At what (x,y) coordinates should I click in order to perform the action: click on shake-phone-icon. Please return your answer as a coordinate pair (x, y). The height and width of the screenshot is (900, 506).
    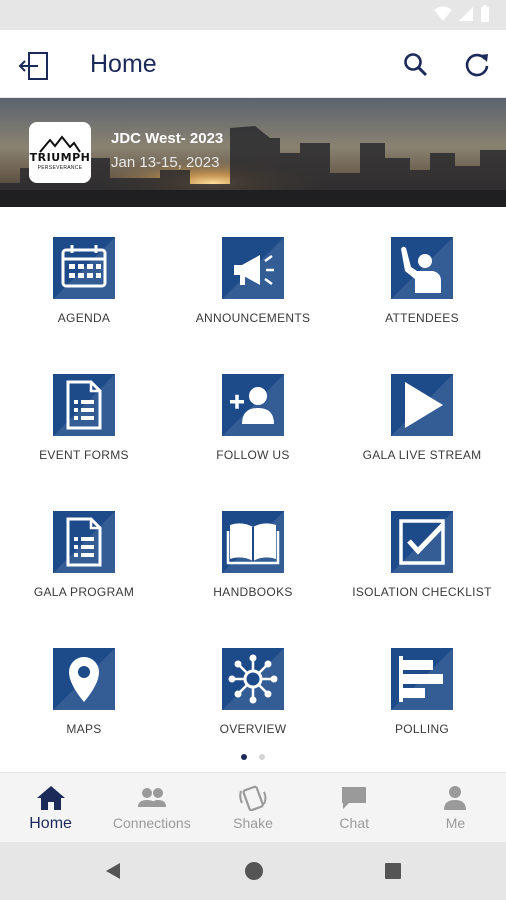
    Looking at the image, I should click on (253, 798).